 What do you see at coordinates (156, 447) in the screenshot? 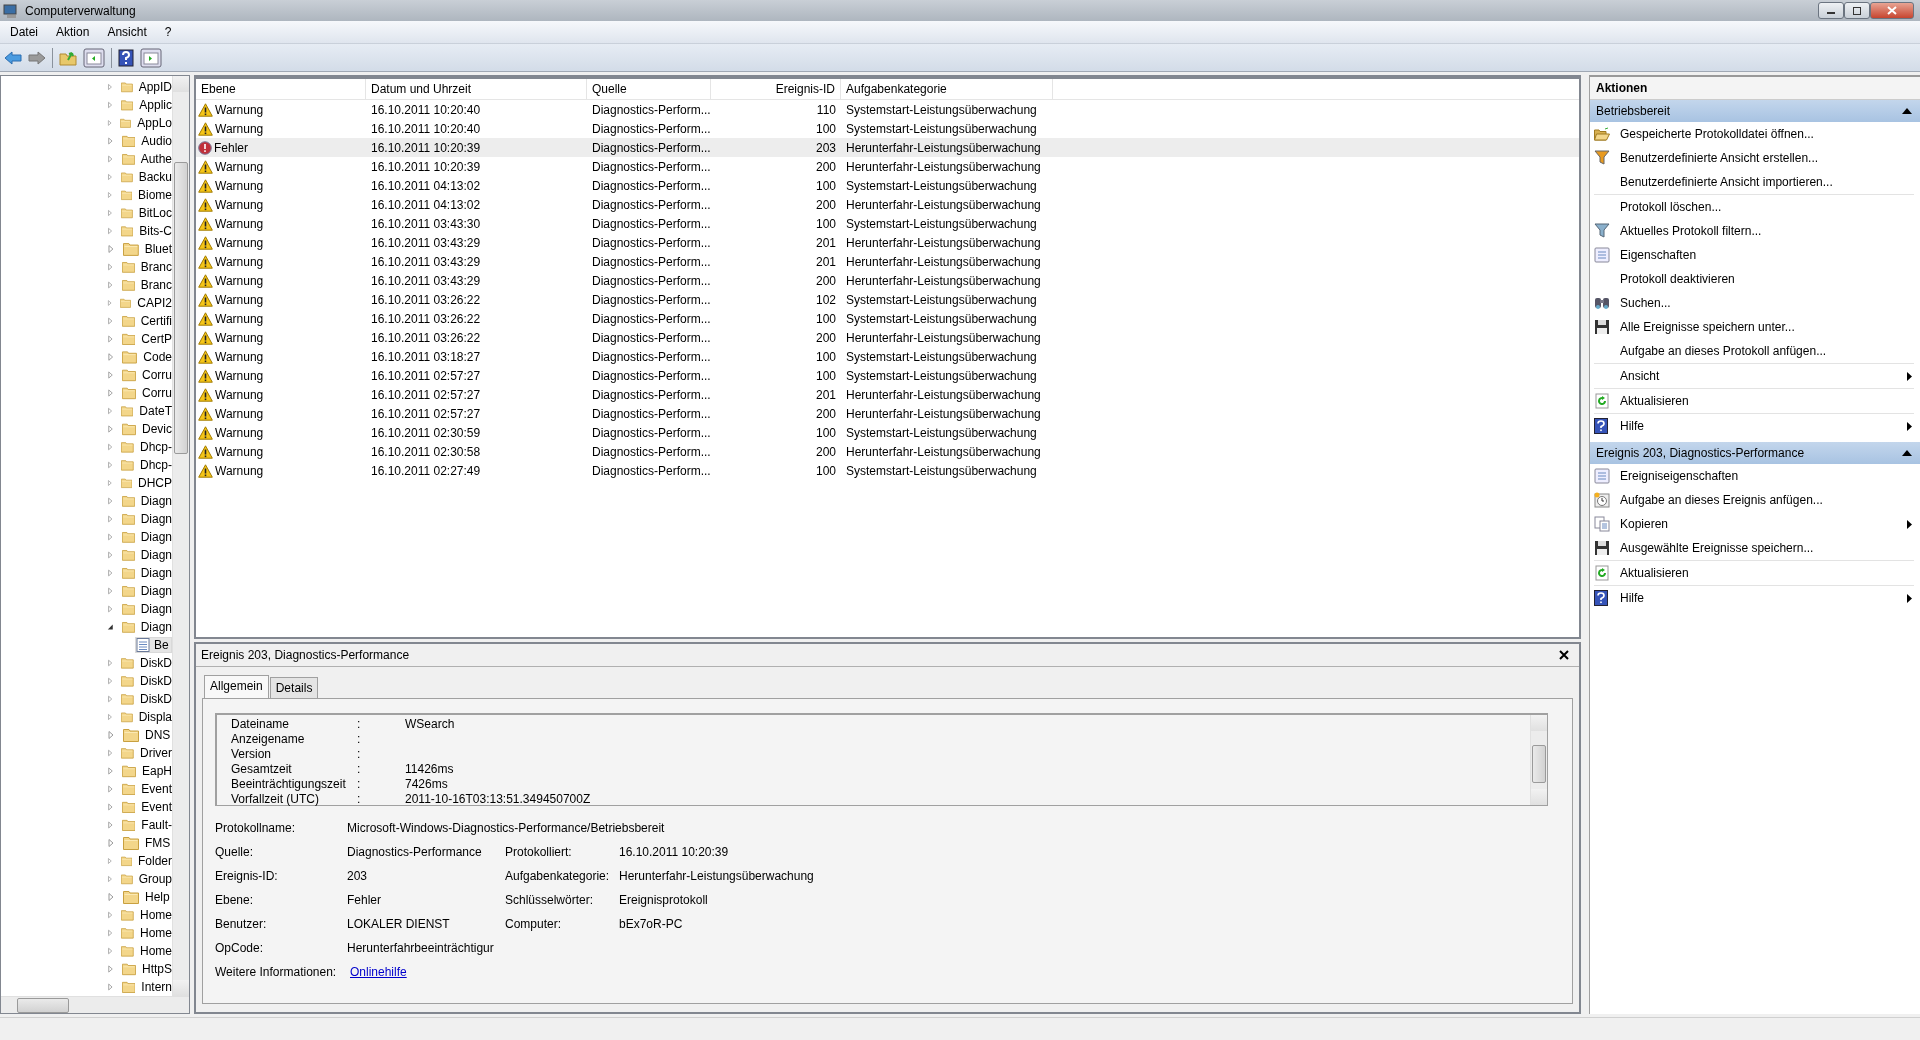
I see `tree-item: Dhcp-` at bounding box center [156, 447].